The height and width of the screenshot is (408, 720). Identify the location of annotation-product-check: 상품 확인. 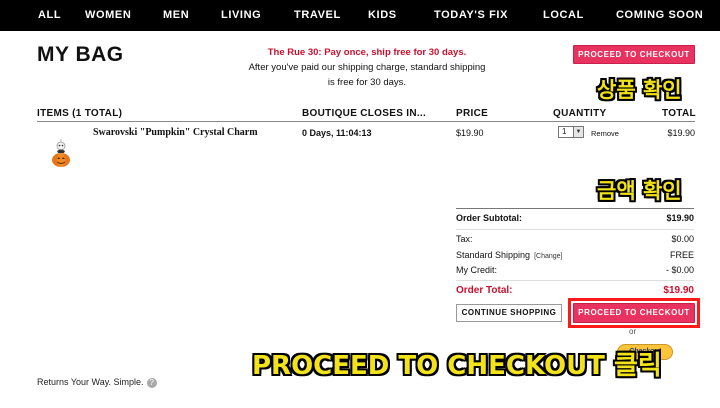
(639, 90).